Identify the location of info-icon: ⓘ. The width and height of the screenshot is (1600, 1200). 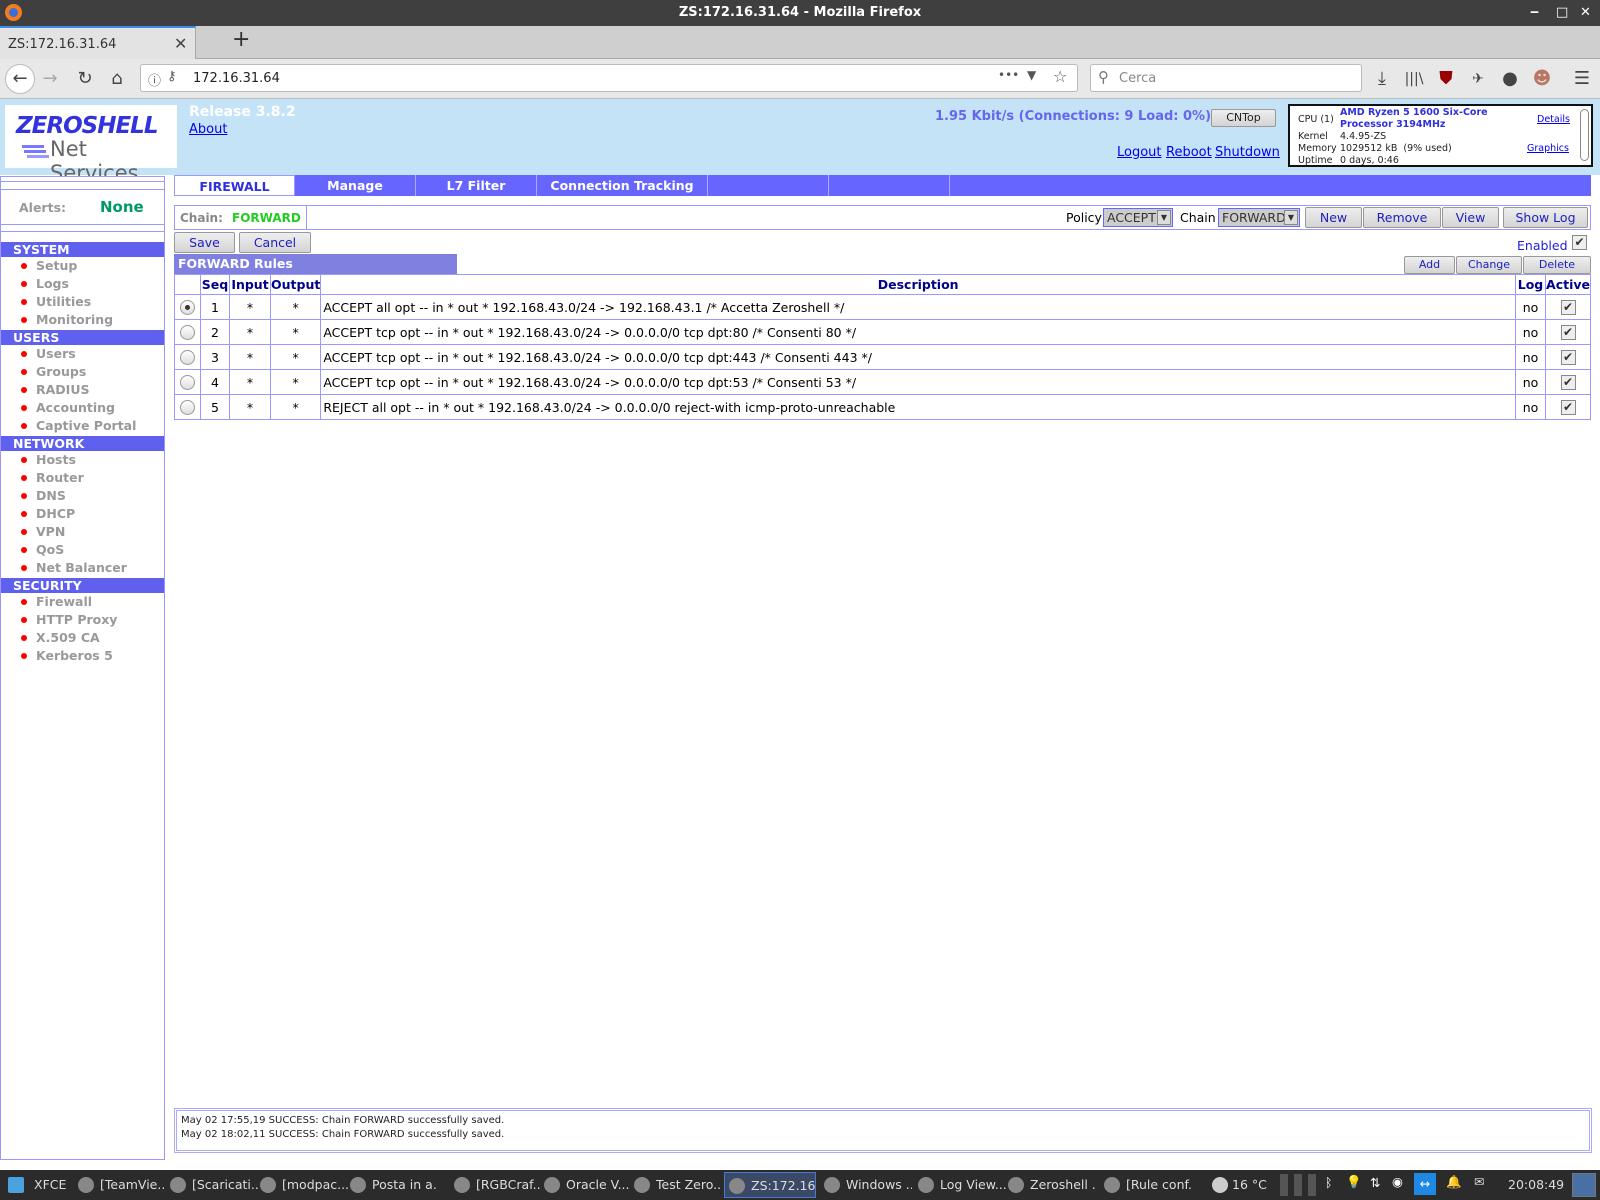
(154, 79).